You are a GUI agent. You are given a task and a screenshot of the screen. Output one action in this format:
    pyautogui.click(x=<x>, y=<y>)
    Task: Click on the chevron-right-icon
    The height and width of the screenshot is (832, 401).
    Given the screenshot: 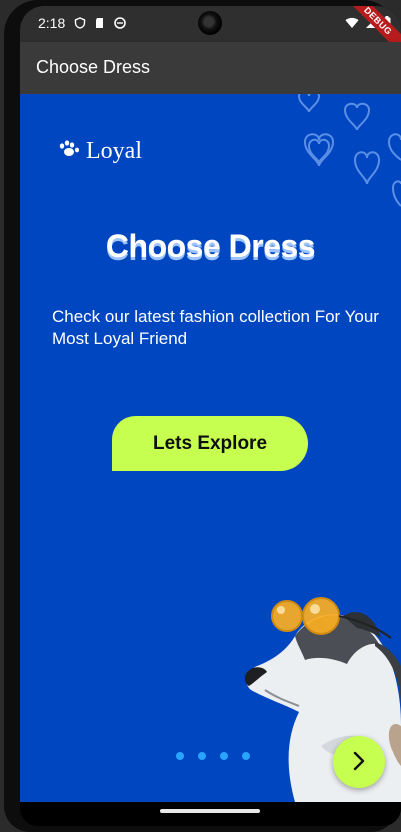 What is the action you would take?
    pyautogui.click(x=359, y=762)
    